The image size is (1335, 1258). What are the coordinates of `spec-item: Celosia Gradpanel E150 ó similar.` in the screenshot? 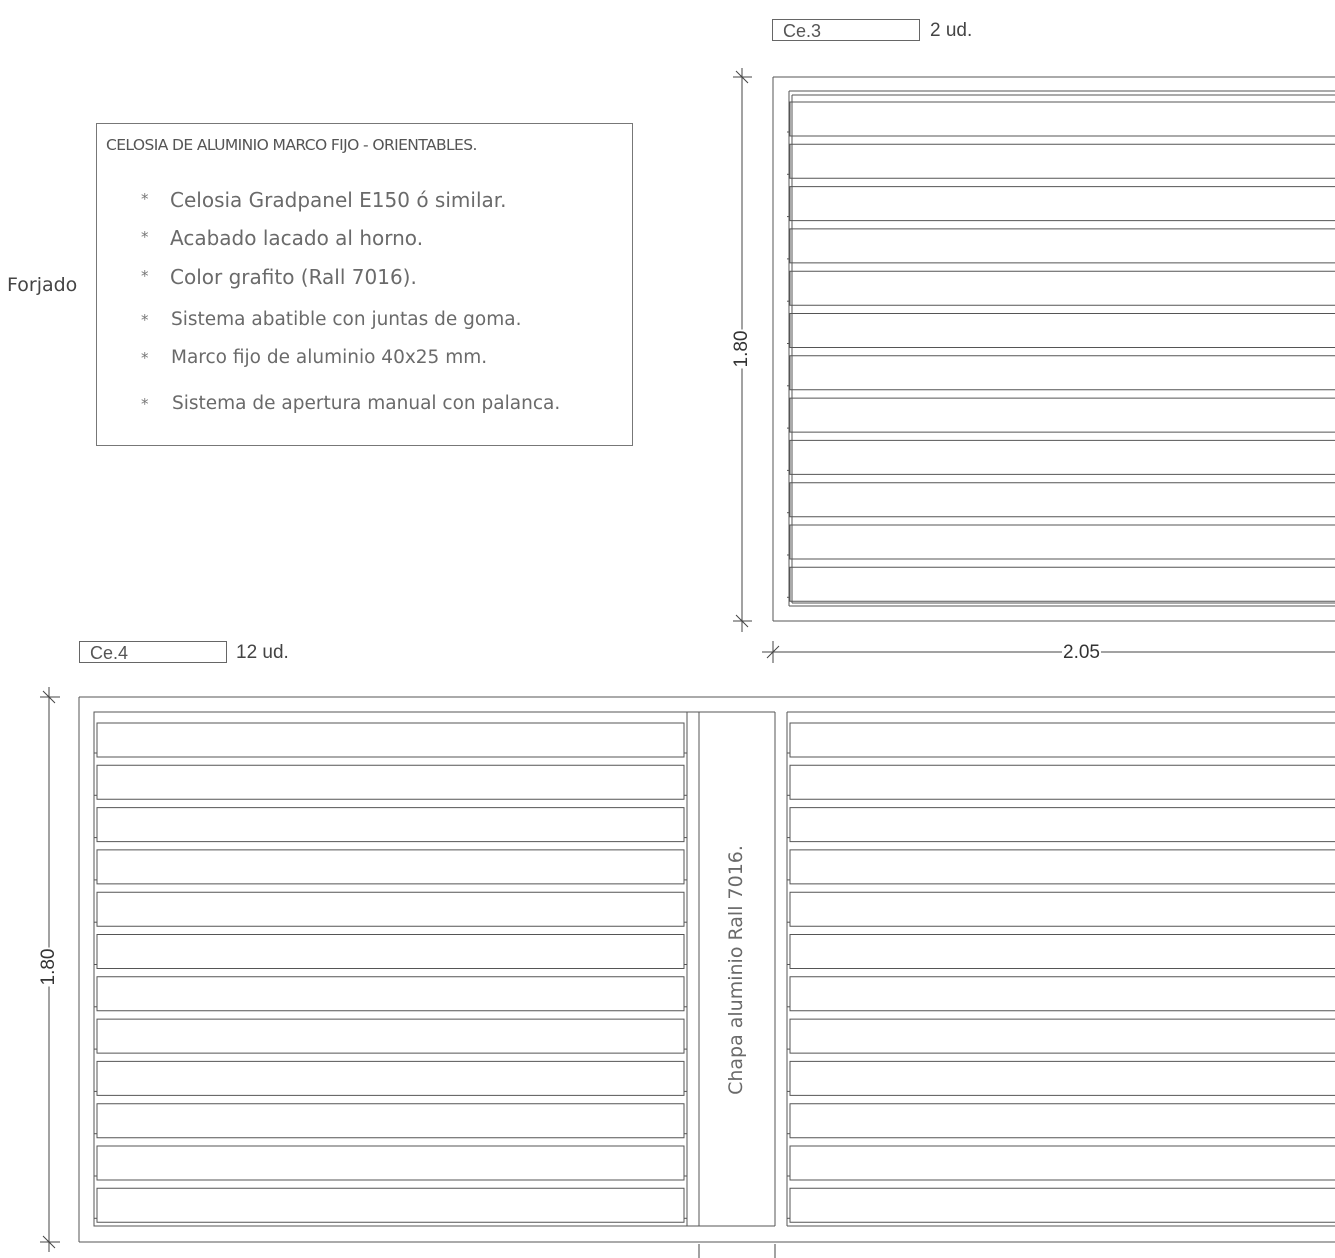 It's located at (338, 200).